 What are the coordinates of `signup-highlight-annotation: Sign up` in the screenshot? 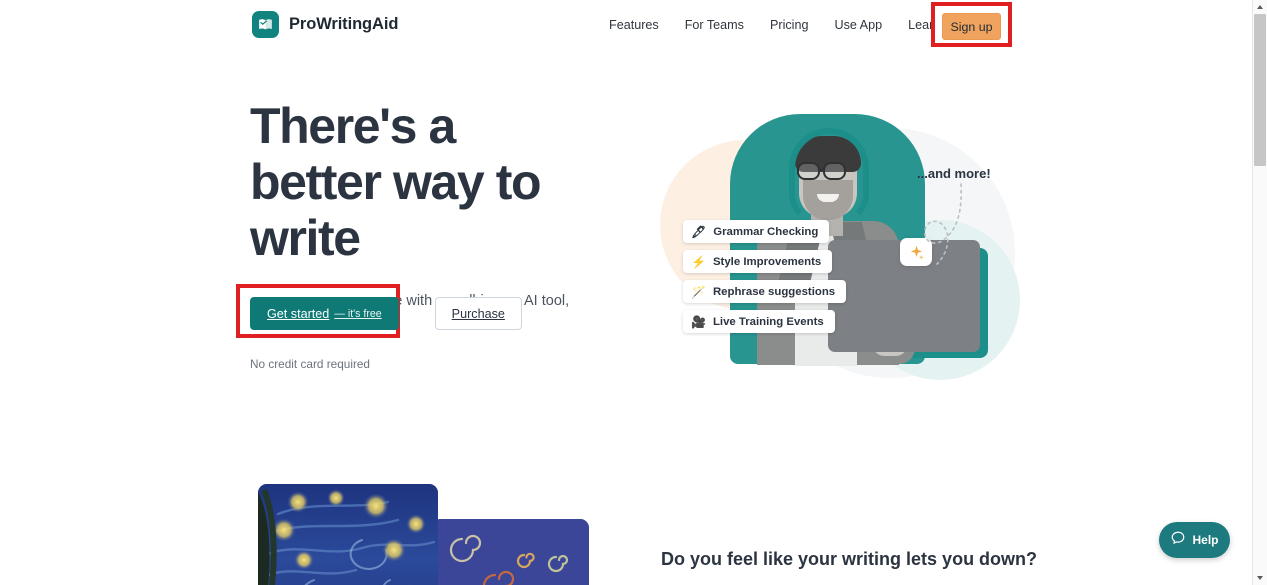 It's located at (971, 24).